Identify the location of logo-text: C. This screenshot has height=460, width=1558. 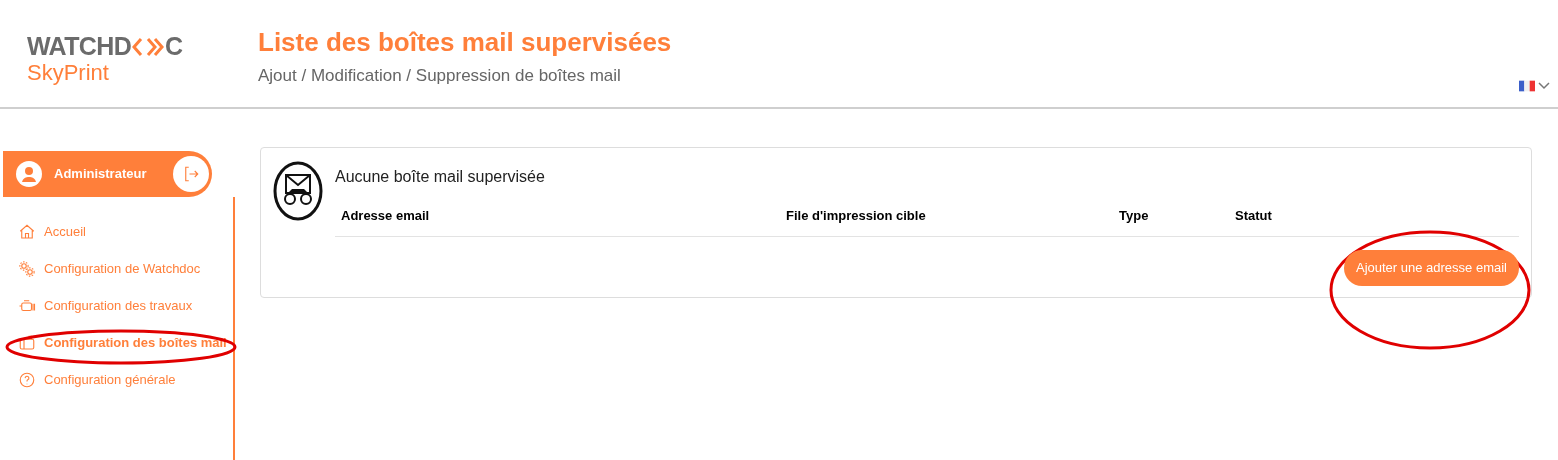
(174, 46).